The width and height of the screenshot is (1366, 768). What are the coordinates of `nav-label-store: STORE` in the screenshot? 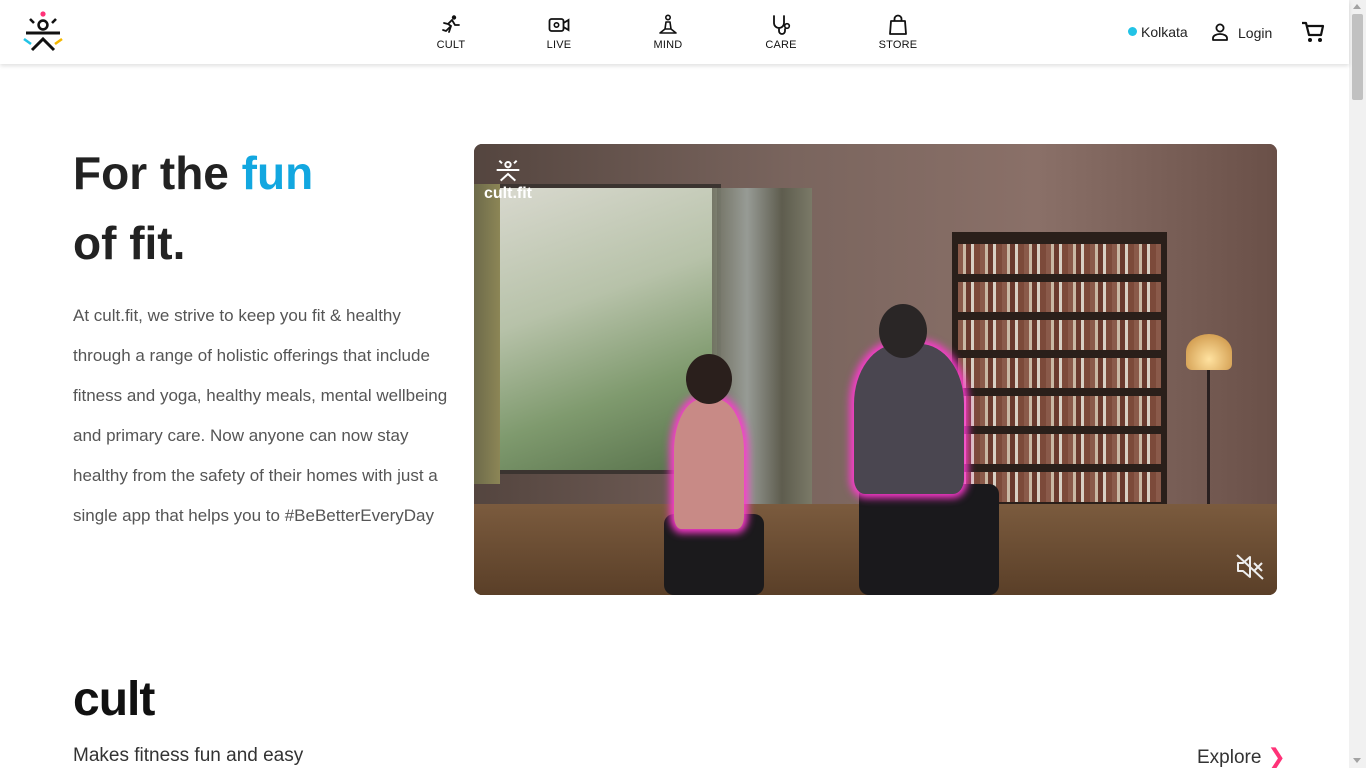 It's located at (898, 45).